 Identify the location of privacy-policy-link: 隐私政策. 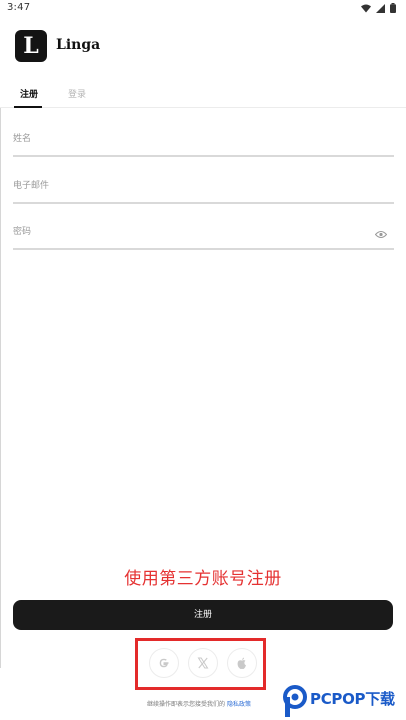
(239, 704).